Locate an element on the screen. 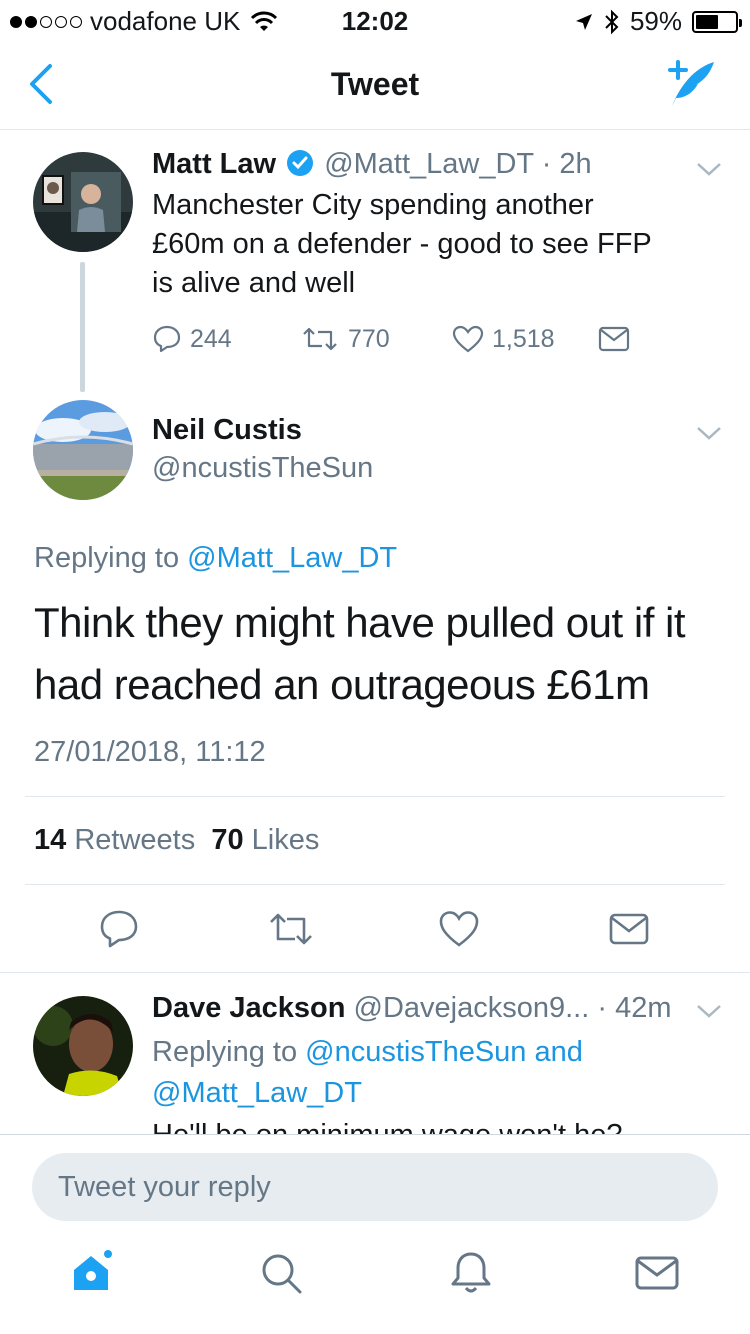  location-arrow-icon is located at coordinates (583, 21).